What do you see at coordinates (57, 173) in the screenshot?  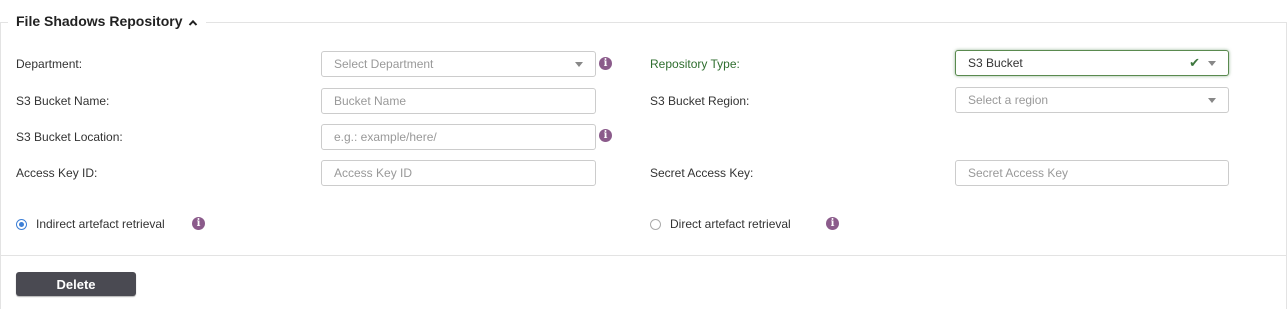 I see `access-key-id-label: Access Key ID:` at bounding box center [57, 173].